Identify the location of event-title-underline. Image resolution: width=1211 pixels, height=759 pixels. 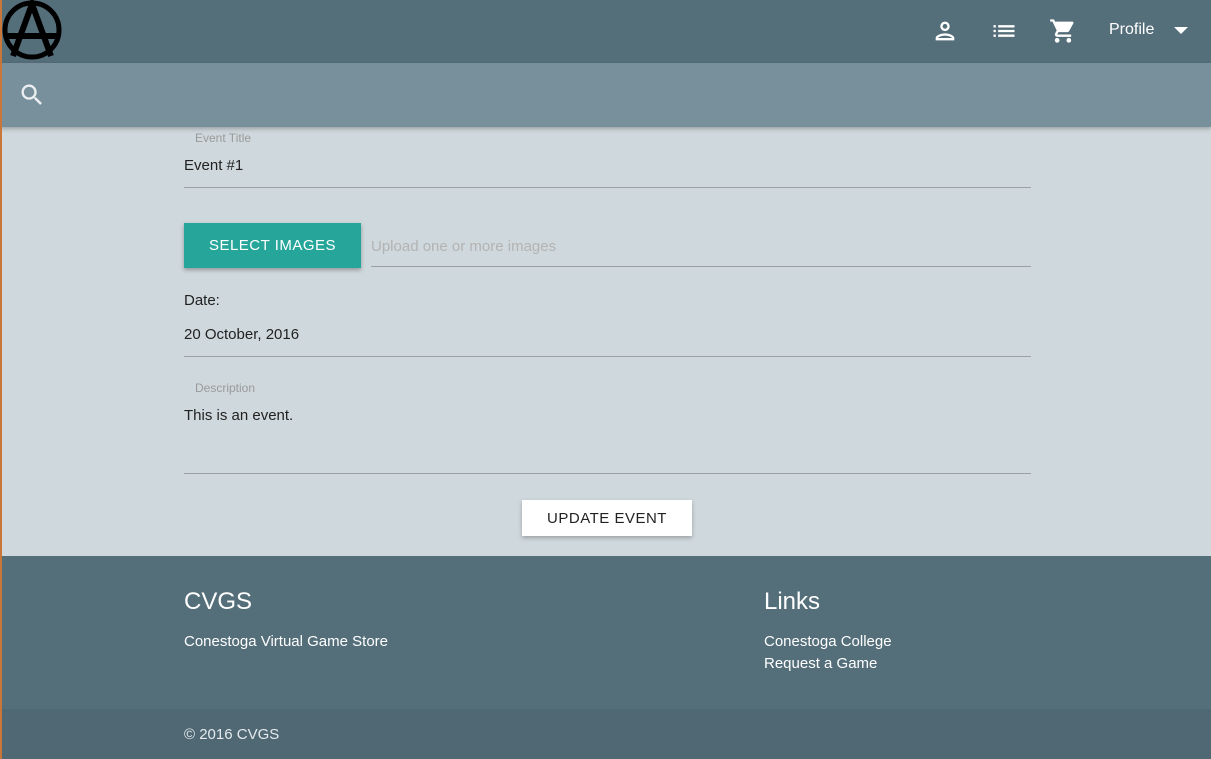
(607, 187).